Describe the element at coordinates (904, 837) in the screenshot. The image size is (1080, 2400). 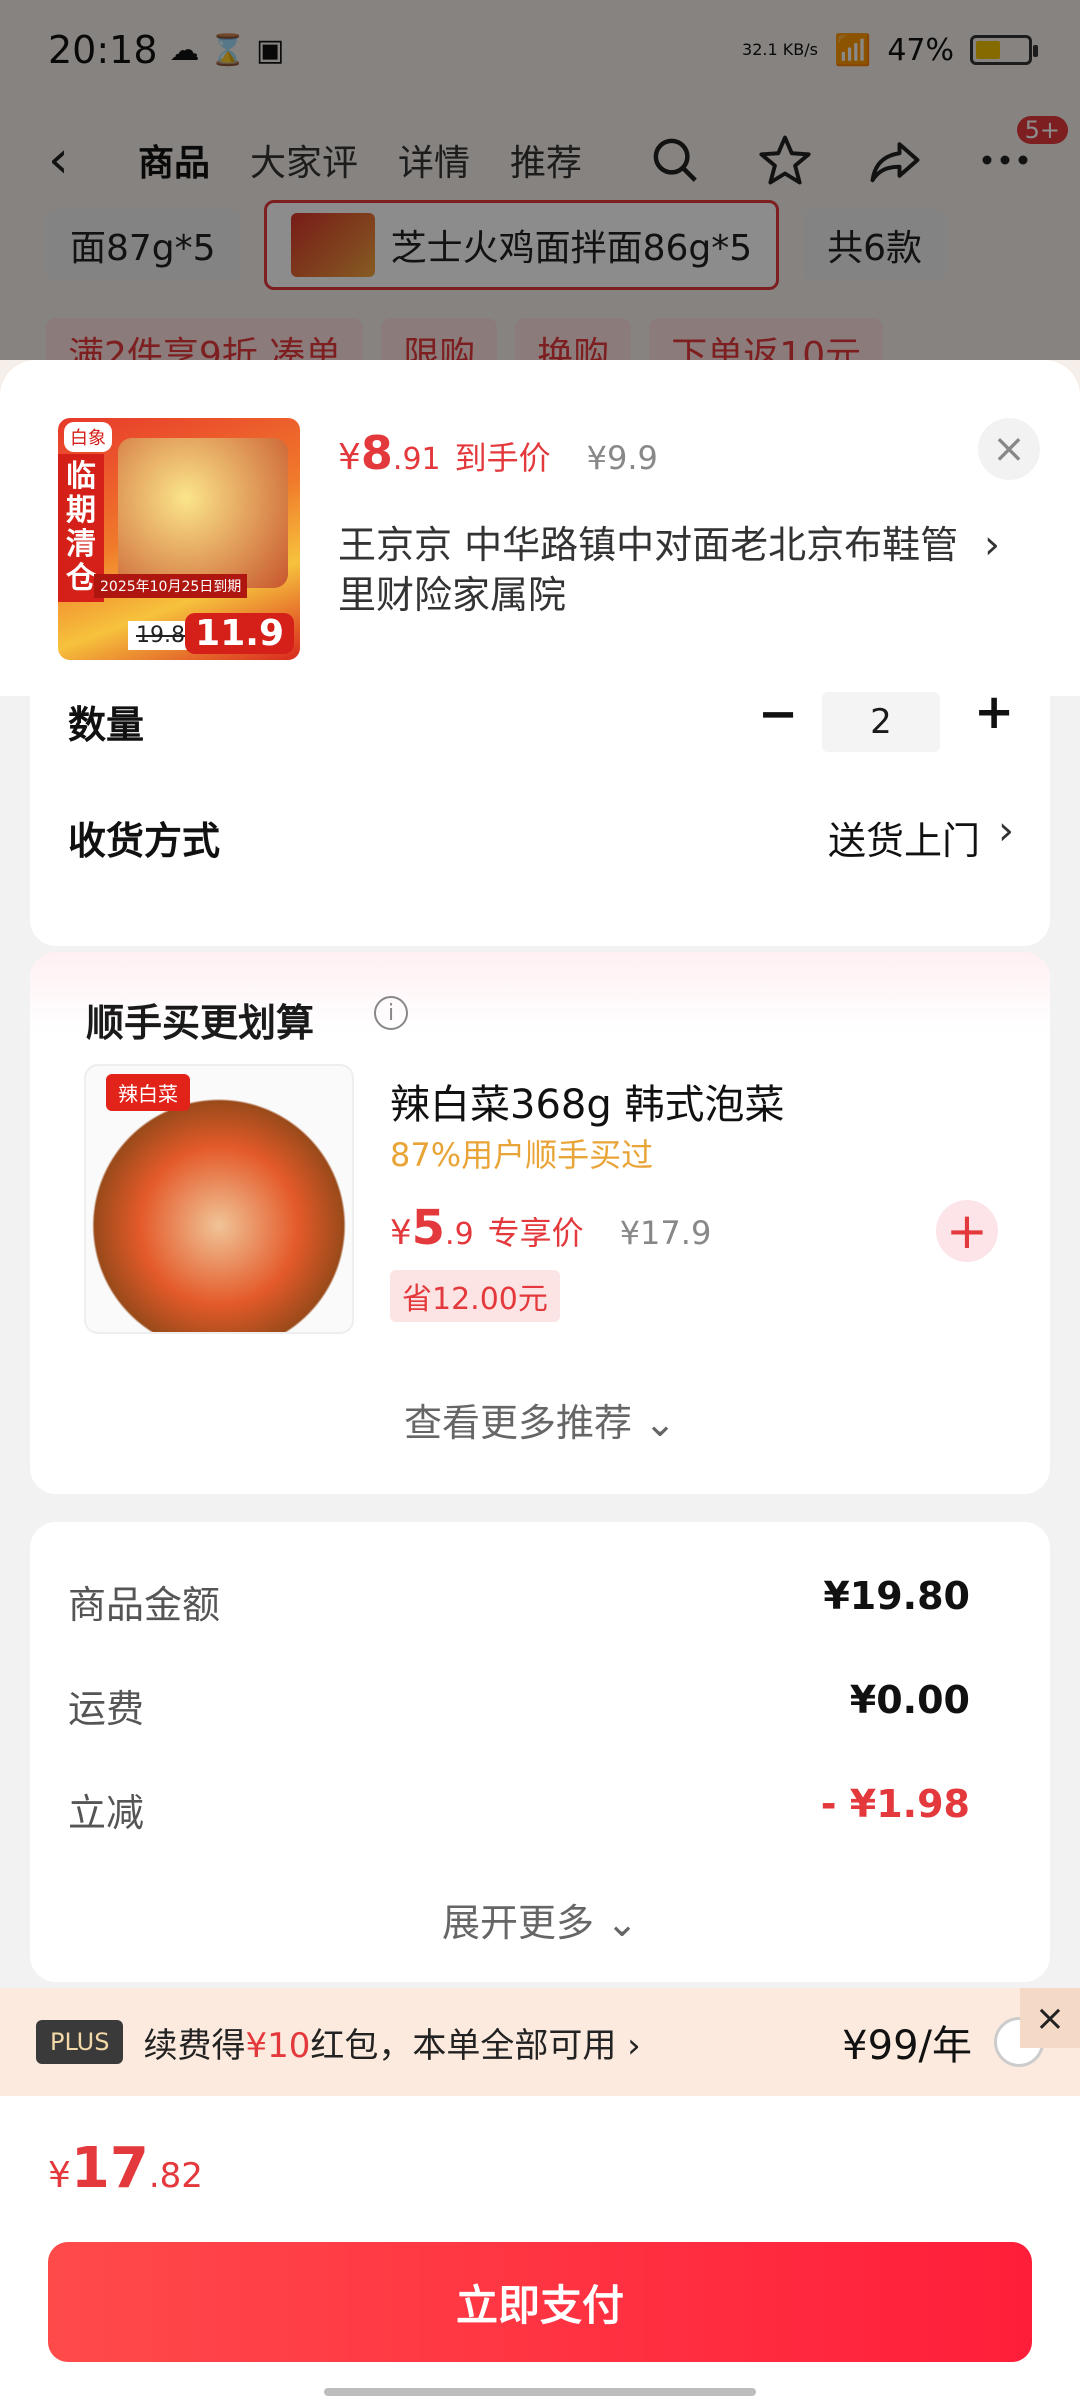
I see `shipping-method-value: 送货上门` at that location.